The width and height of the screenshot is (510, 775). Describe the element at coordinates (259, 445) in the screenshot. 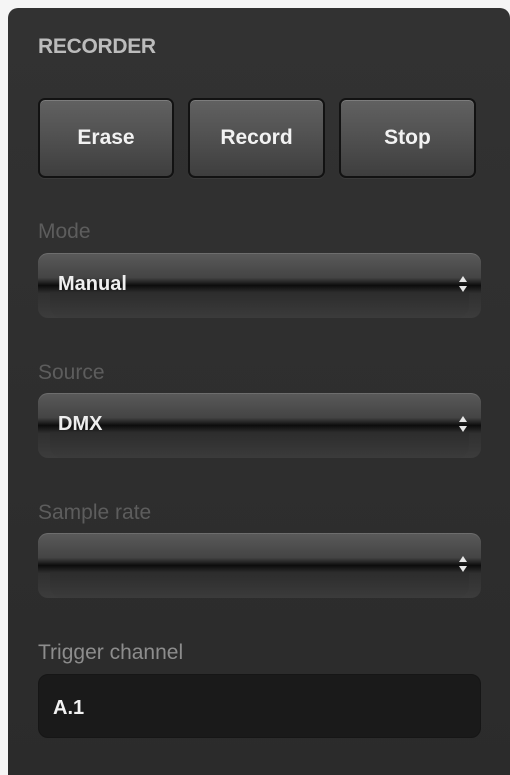

I see `source-select-bevel` at that location.